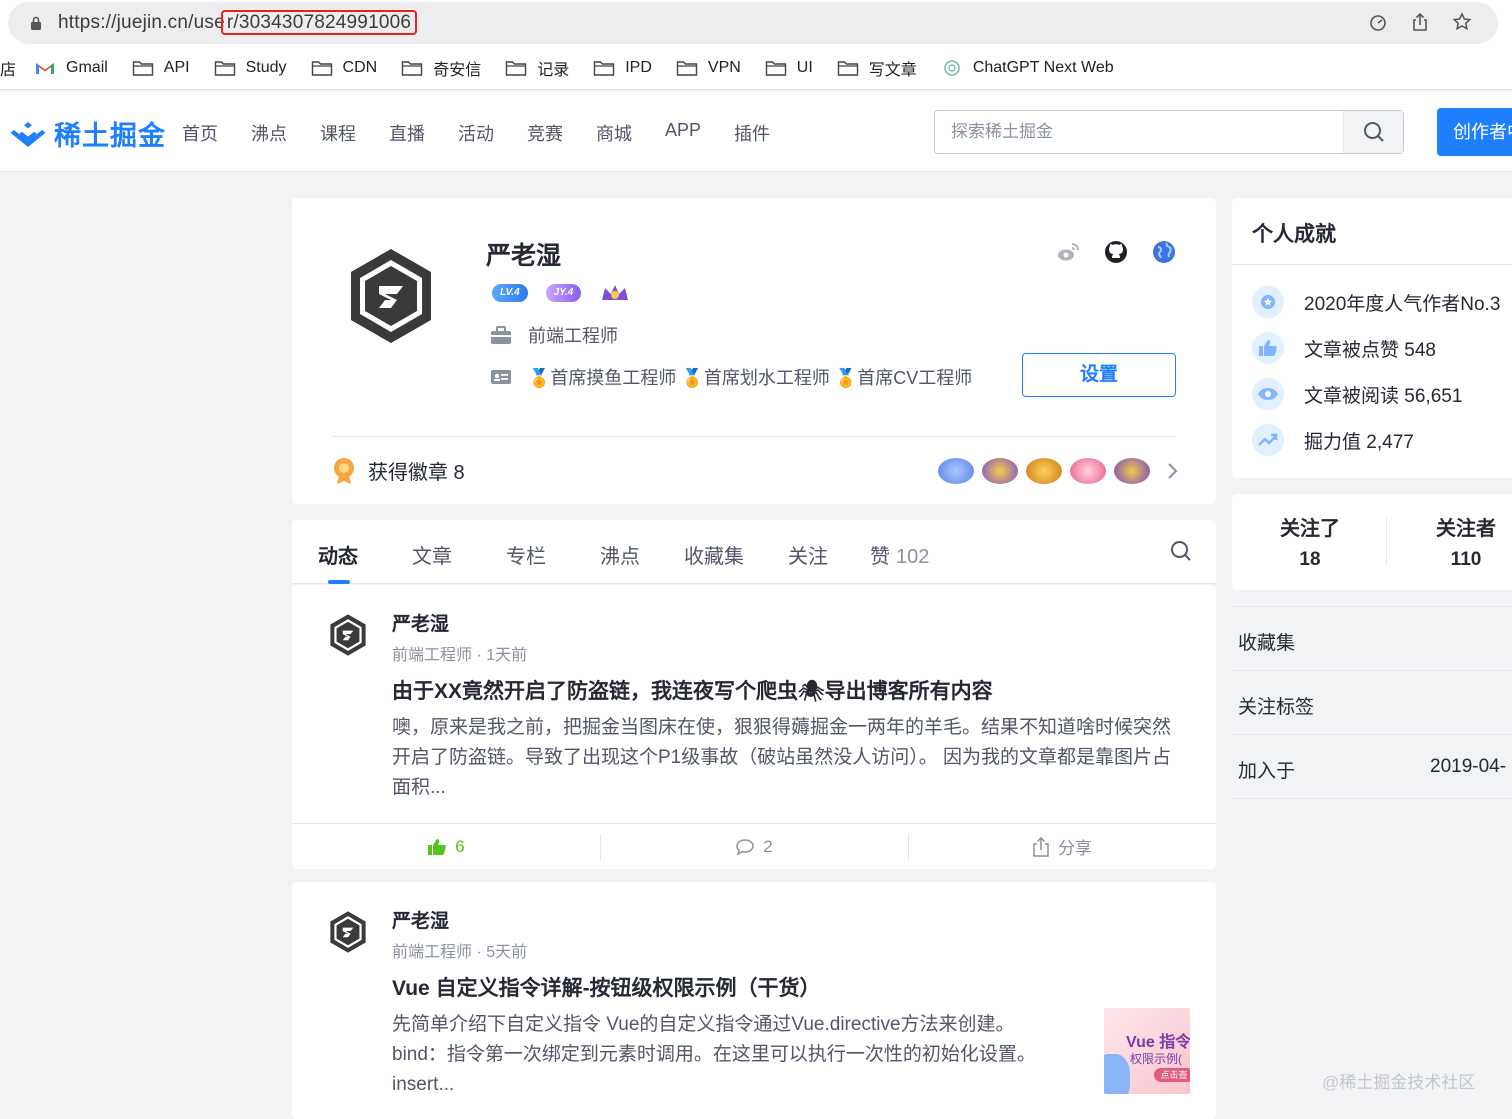 This screenshot has width=1512, height=1119. What do you see at coordinates (1462, 22) in the screenshot?
I see `star-icon` at bounding box center [1462, 22].